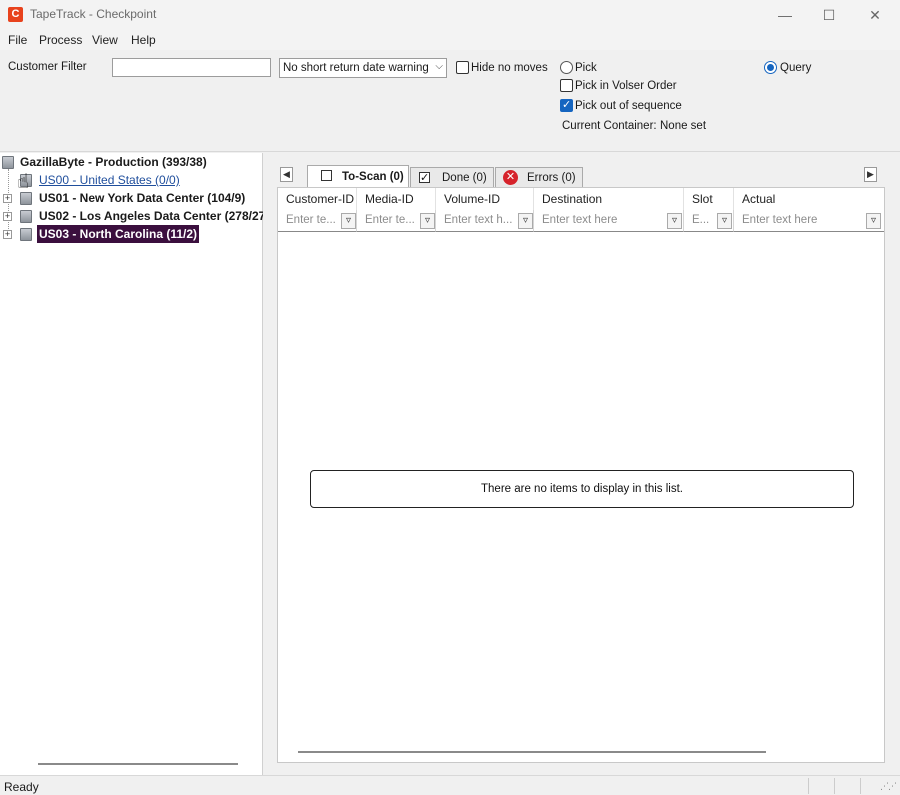  I want to click on app-logo-icon: C, so click(15, 14).